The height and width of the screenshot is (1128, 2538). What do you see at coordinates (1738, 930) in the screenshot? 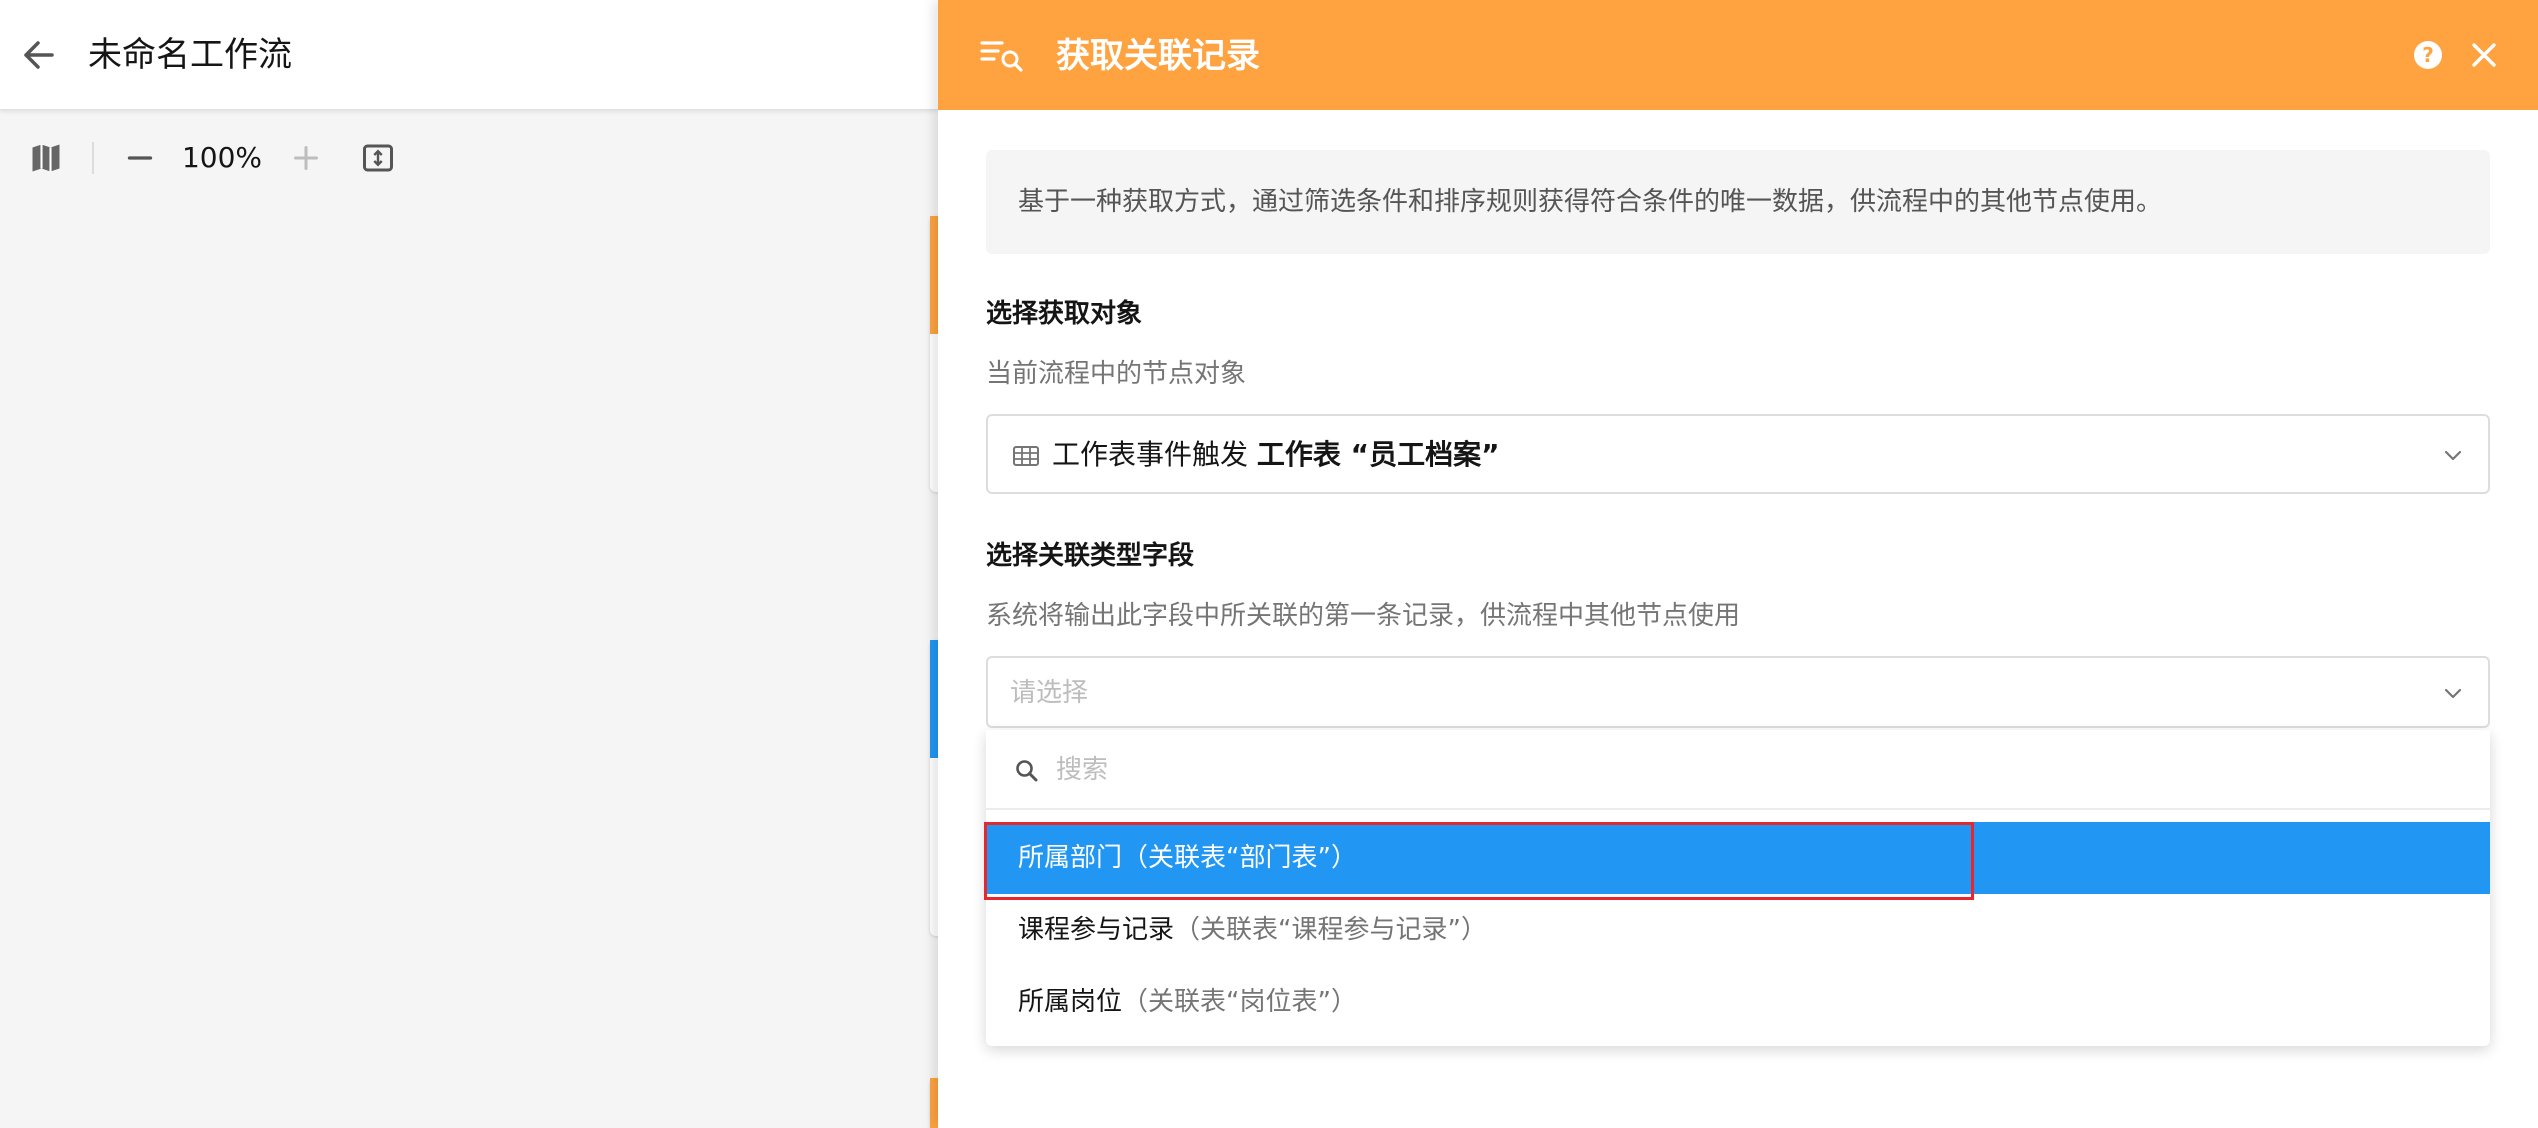
I see `dropdown-option: 课程参与记录（关联表“课程参与记录”）` at bounding box center [1738, 930].